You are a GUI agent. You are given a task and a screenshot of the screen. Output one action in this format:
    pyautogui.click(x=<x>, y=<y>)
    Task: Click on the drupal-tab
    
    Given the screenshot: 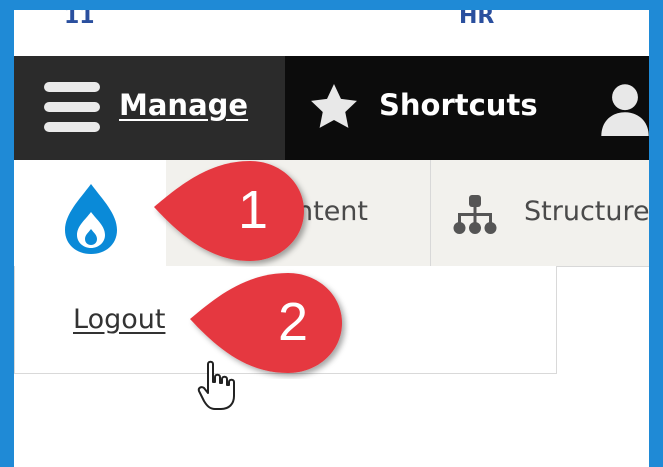 What is the action you would take?
    pyautogui.click(x=90, y=213)
    